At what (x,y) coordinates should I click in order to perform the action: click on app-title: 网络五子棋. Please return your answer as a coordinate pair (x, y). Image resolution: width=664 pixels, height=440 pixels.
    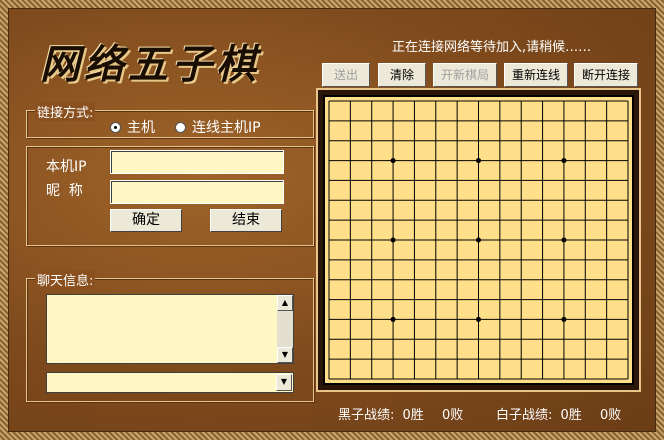
    Looking at the image, I should click on (150, 64).